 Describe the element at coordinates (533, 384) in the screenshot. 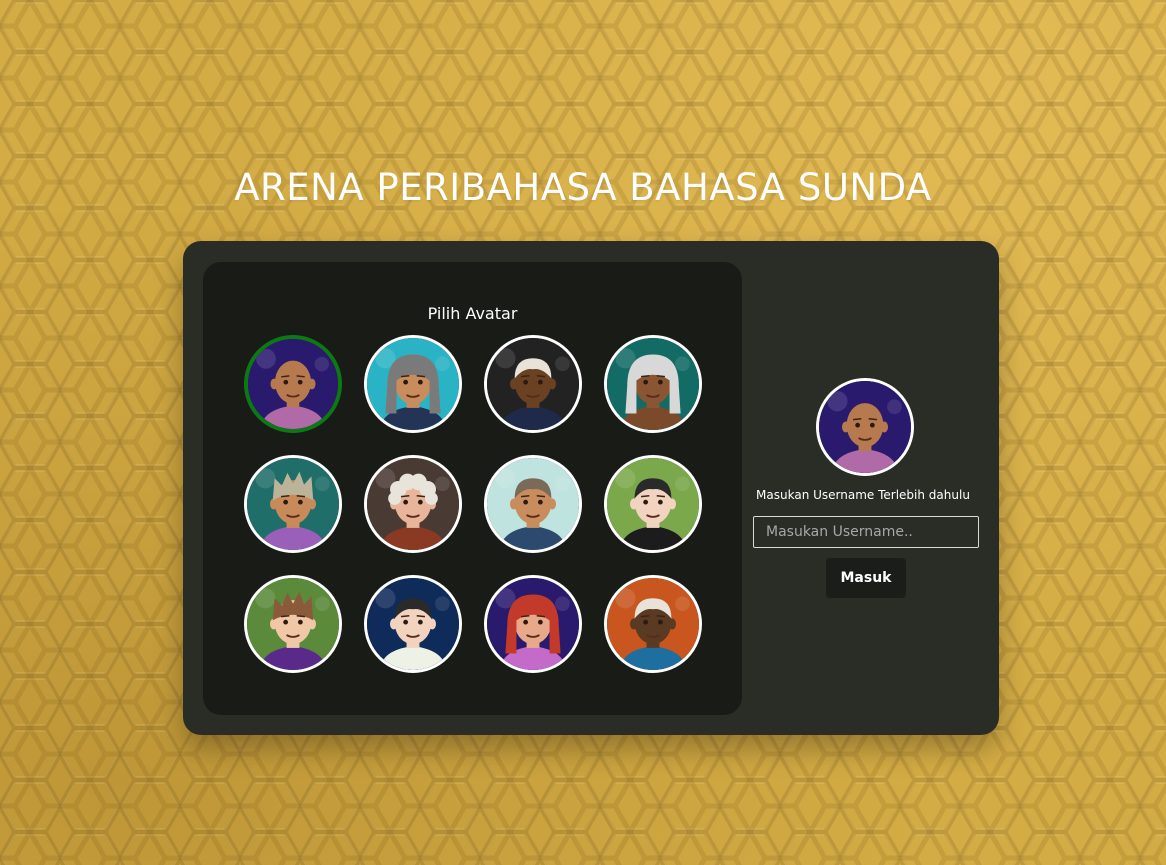

I see `avatar-suit-icon` at that location.